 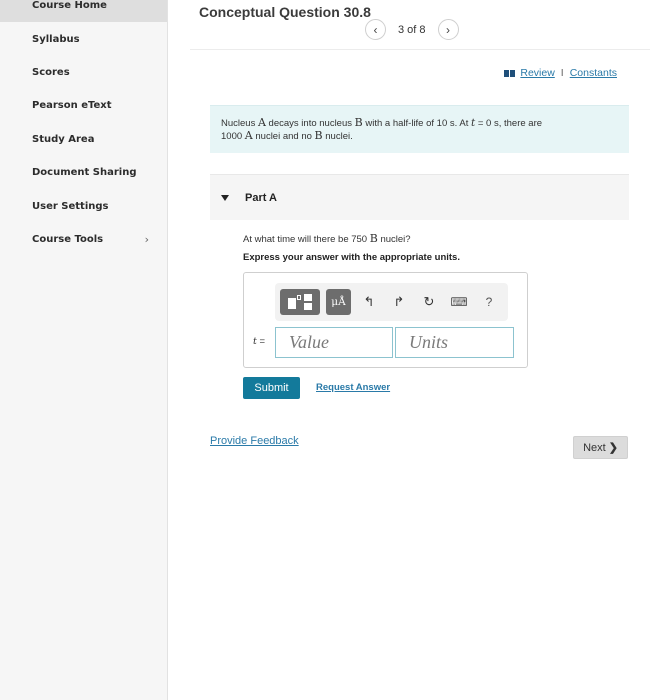 What do you see at coordinates (337, 136) in the screenshot?
I see `problem-text: nuclei.` at bounding box center [337, 136].